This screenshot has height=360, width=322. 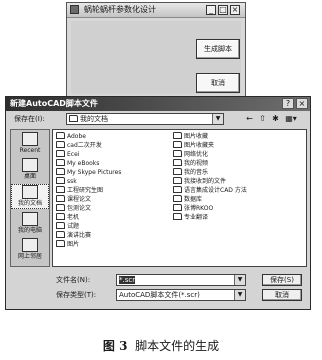 What do you see at coordinates (193, 199) in the screenshot?
I see `file-name: 数据库` at bounding box center [193, 199].